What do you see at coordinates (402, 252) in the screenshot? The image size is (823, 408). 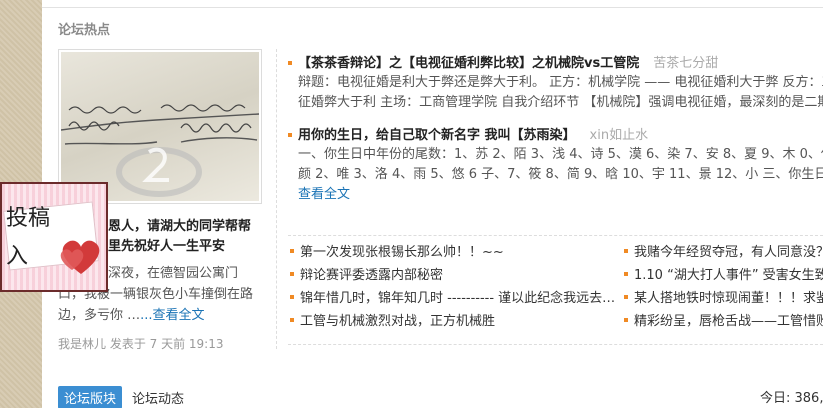 I see `list-item-text: 第一次发现张根锡长那么帅！！~~` at bounding box center [402, 252].